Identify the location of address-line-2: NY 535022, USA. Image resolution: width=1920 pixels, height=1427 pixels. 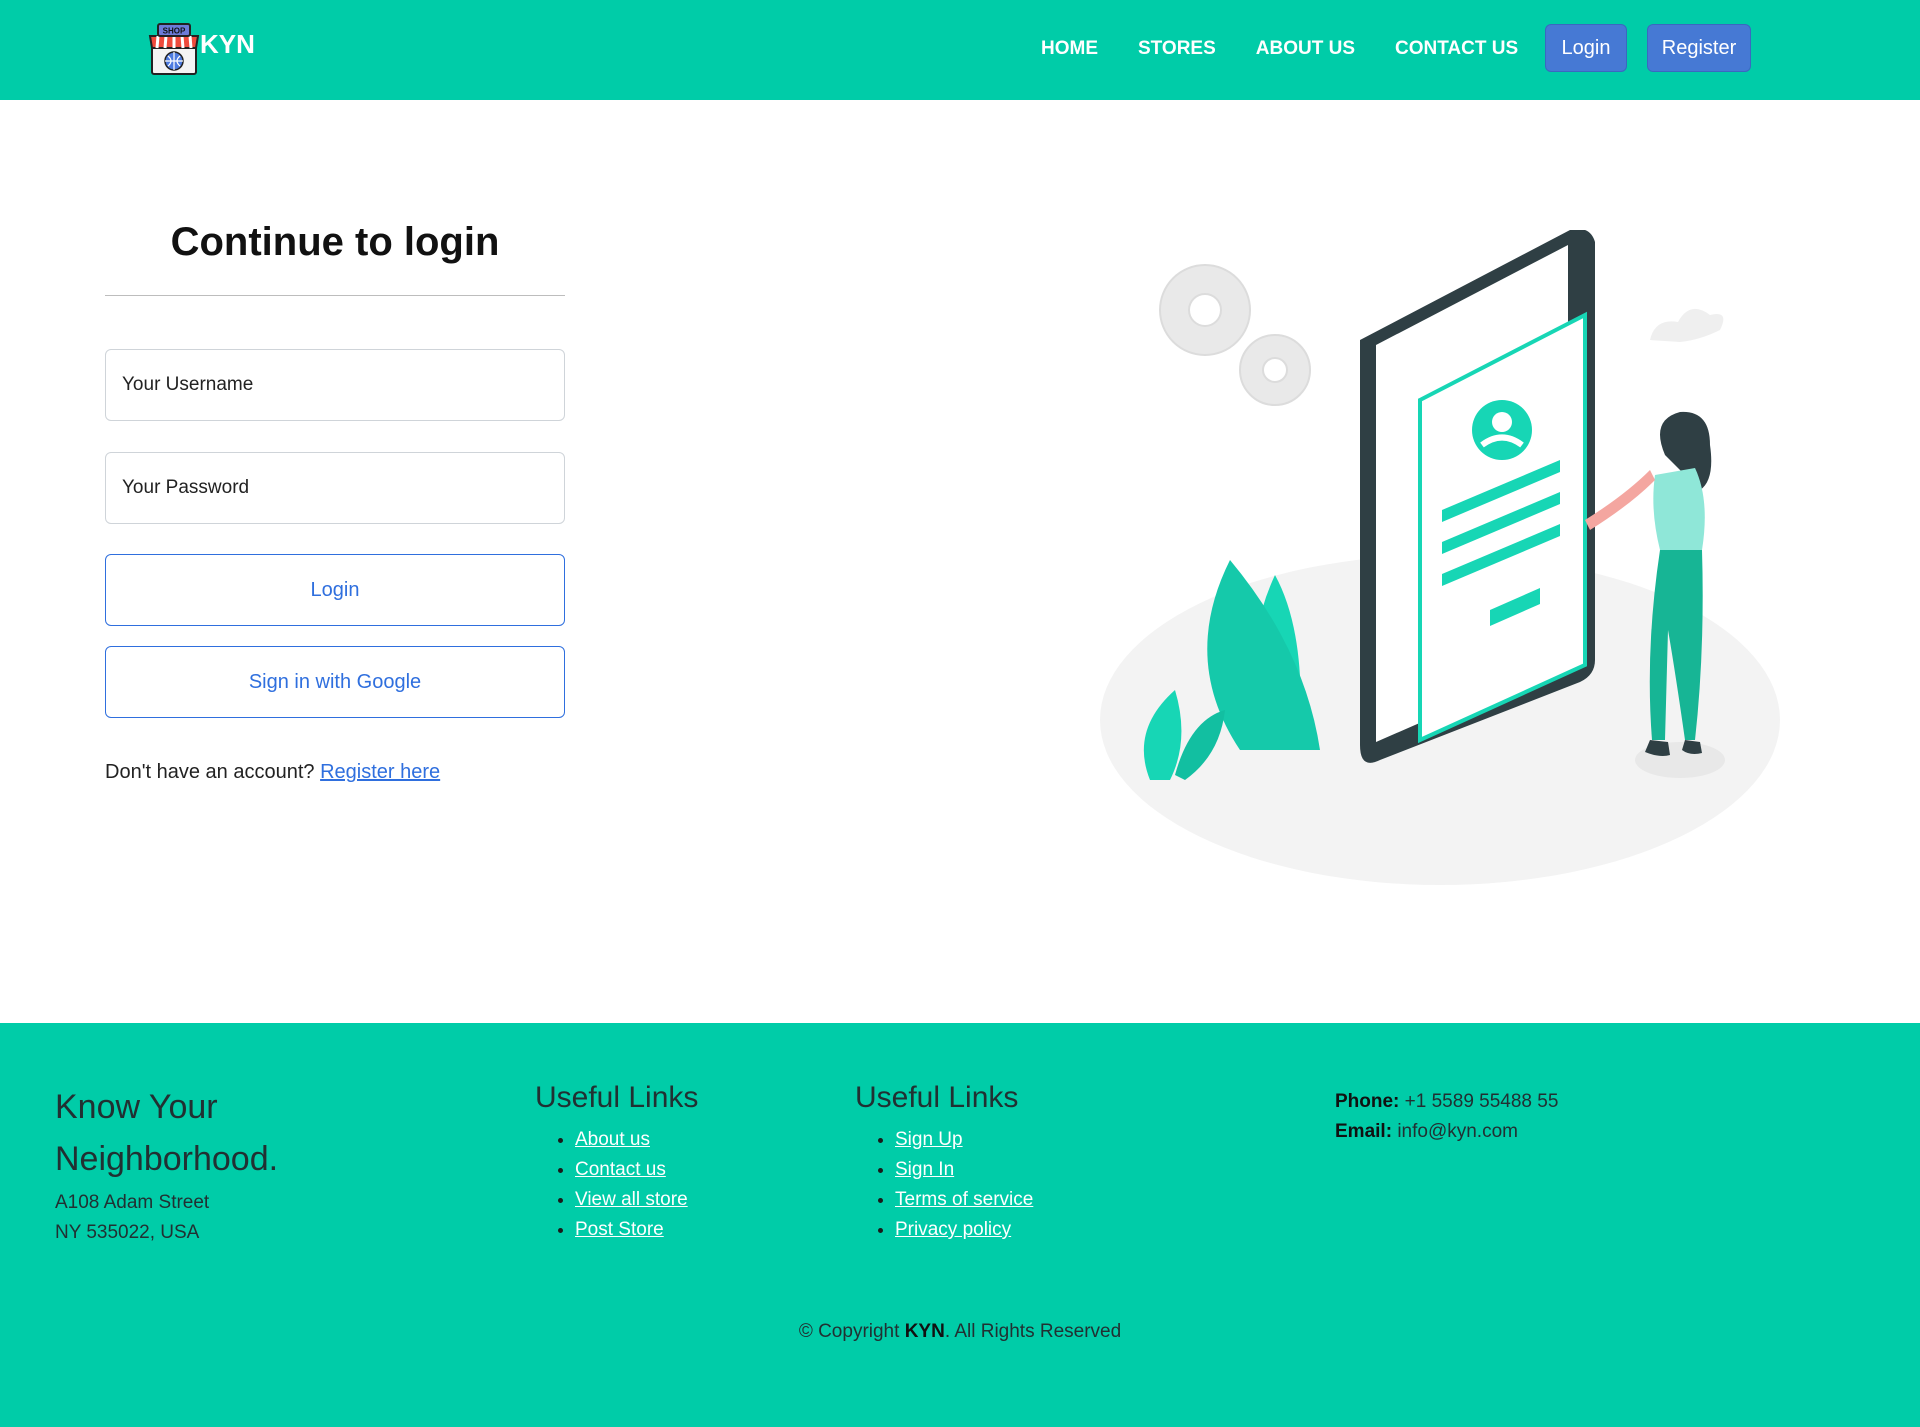
(127, 1232).